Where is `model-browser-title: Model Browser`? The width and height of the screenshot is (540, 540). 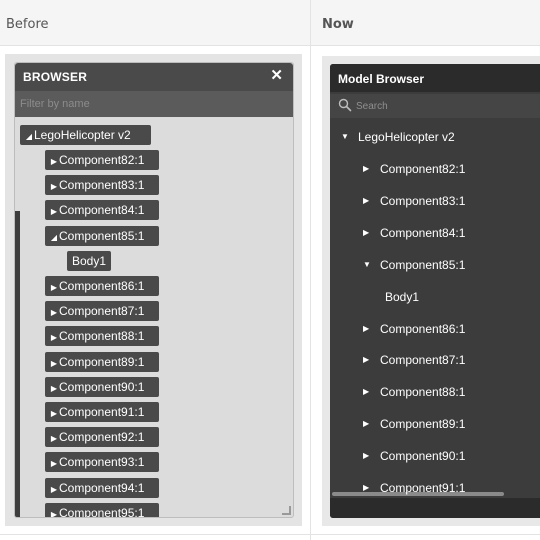 model-browser-title: Model Browser is located at coordinates (381, 79).